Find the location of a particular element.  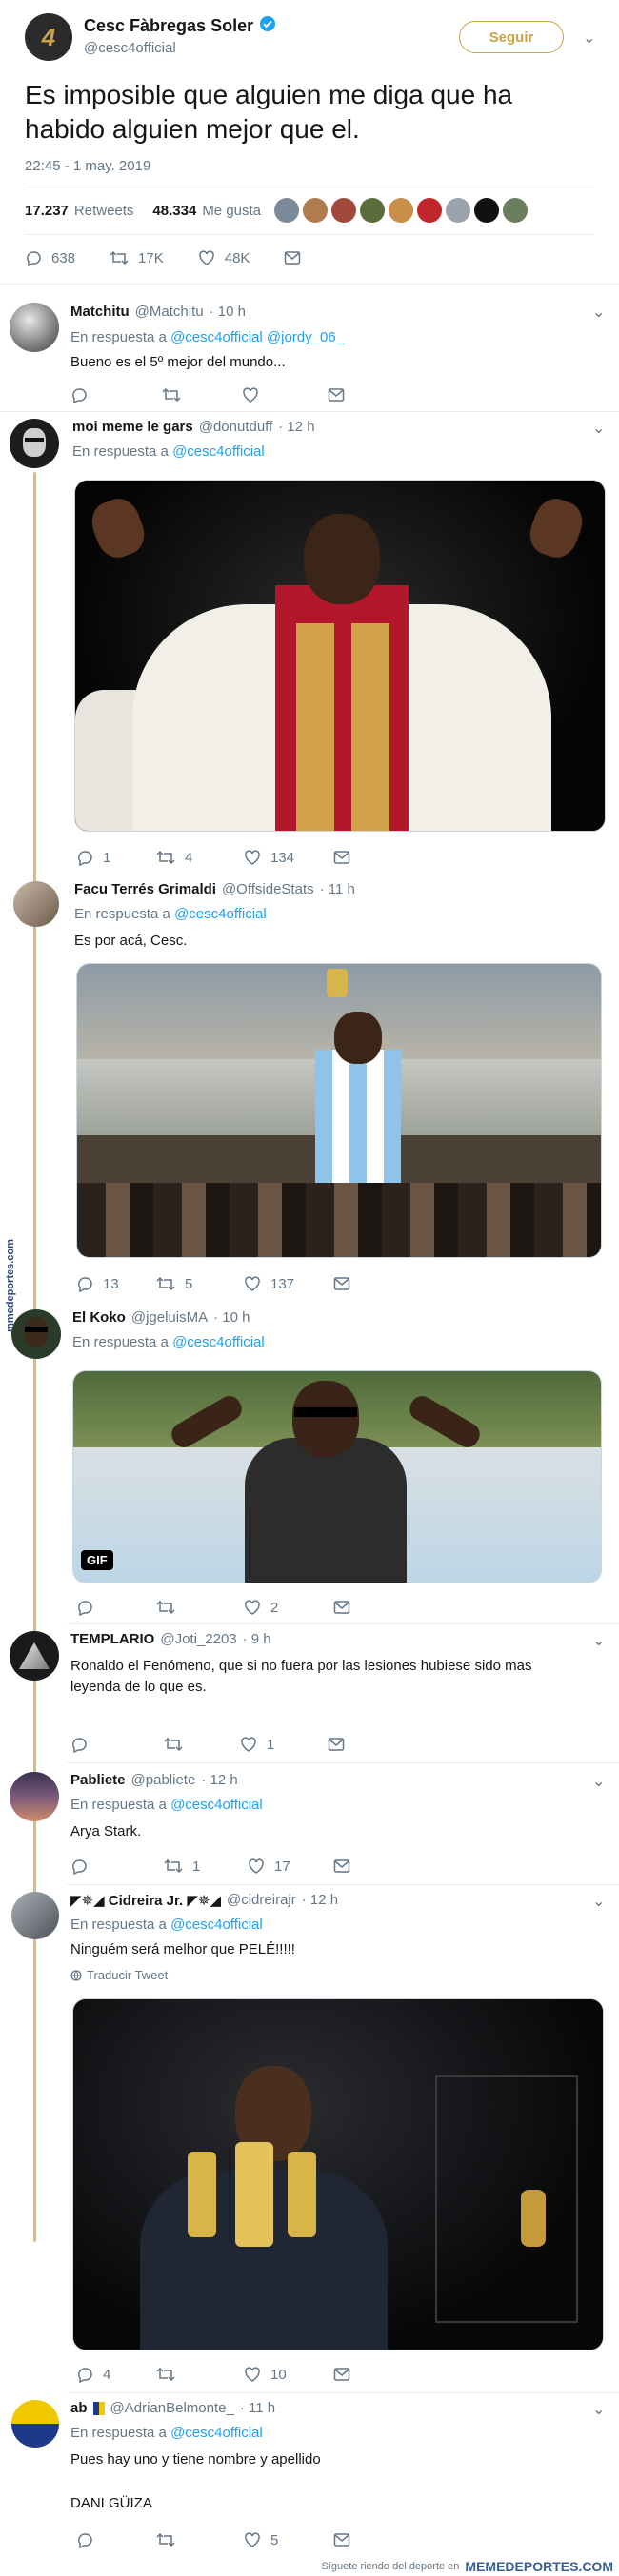

reply-author-handle: @OffsideStats is located at coordinates (268, 889).